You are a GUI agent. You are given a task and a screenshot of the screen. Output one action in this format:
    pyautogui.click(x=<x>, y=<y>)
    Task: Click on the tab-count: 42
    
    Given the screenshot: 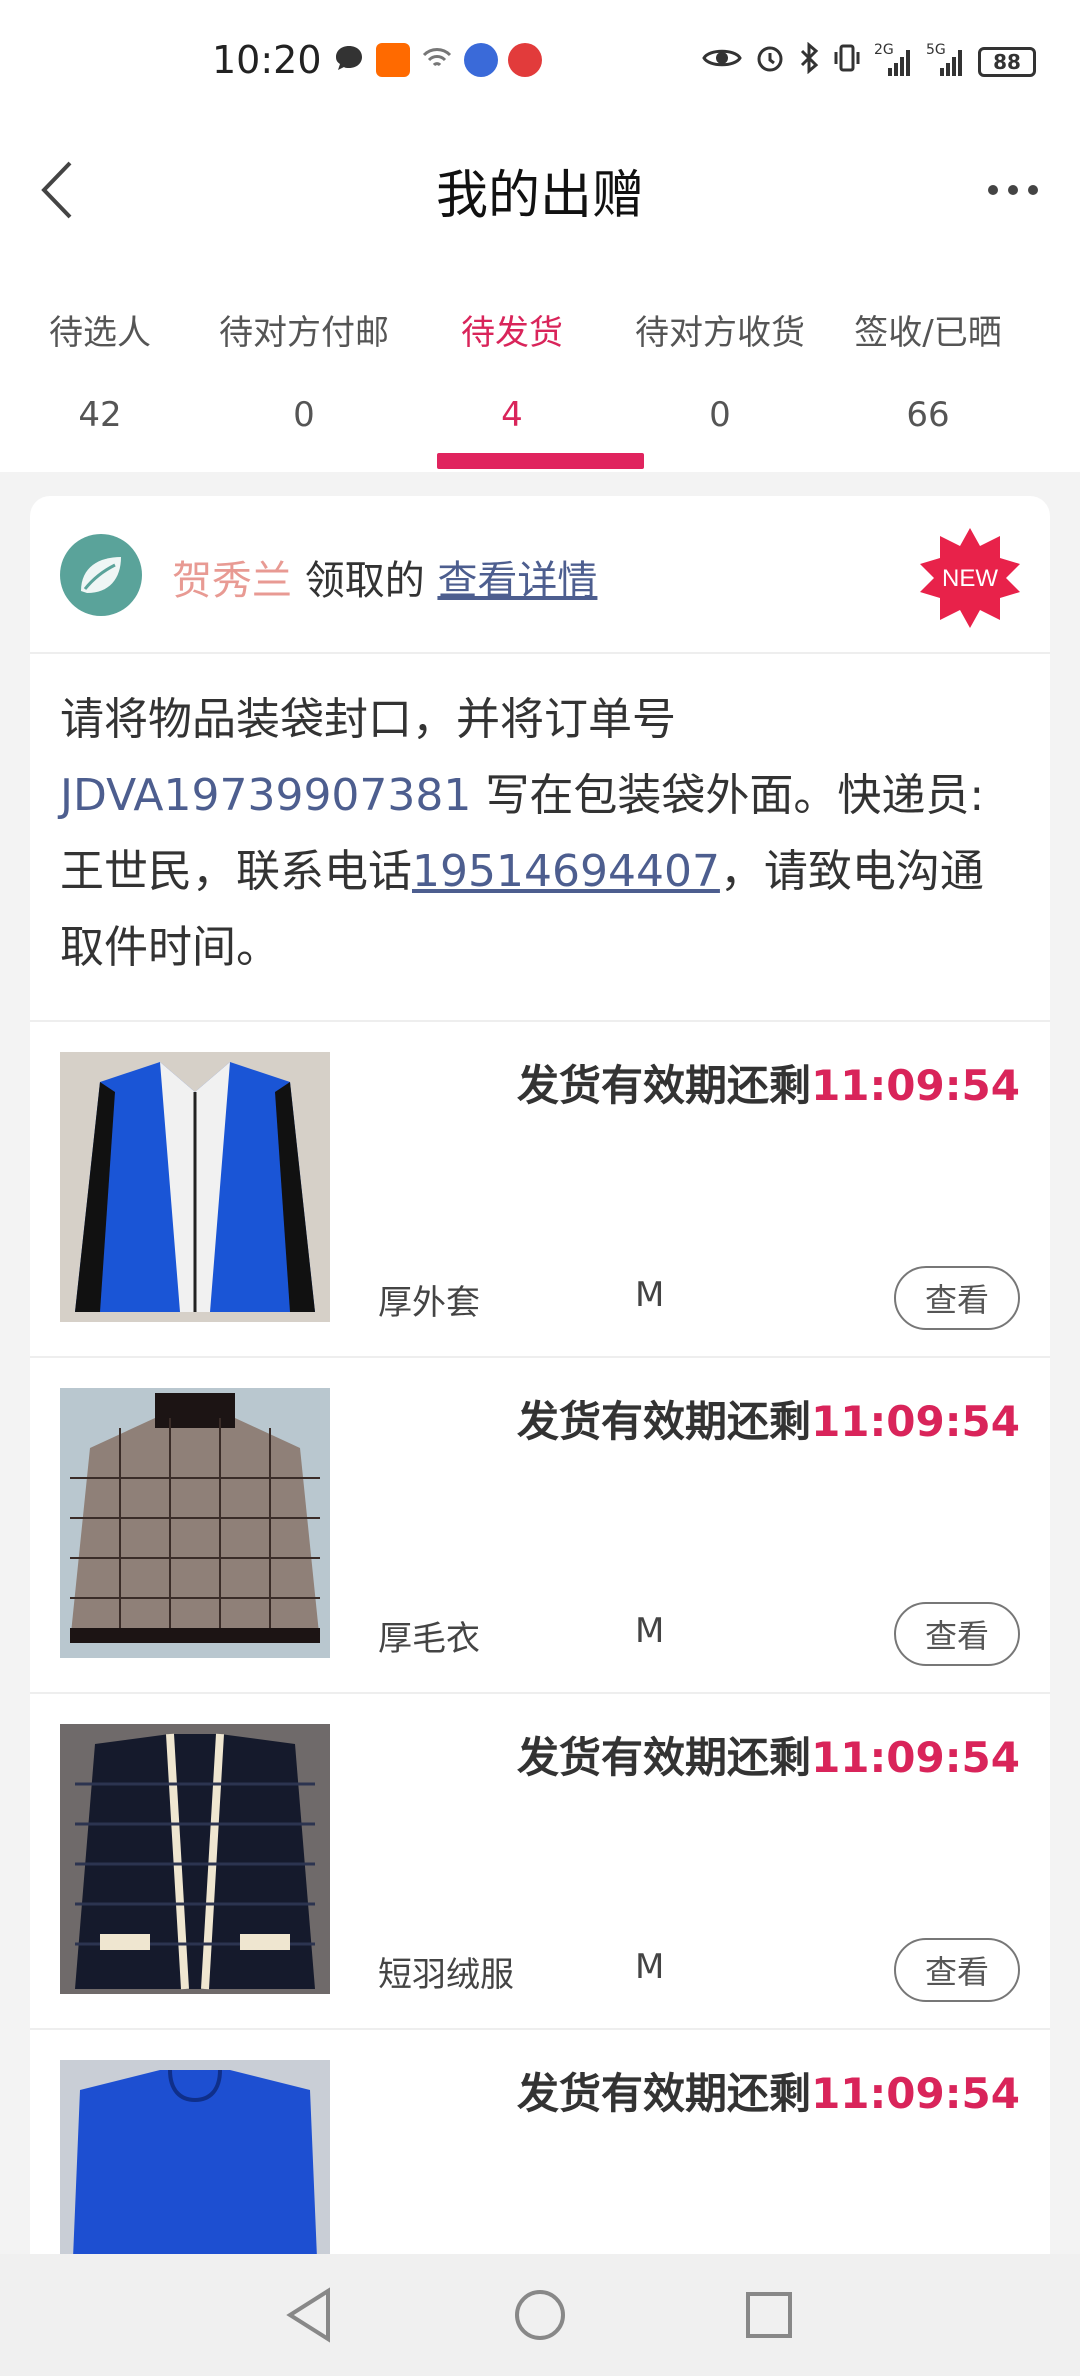 What is the action you would take?
    pyautogui.click(x=100, y=415)
    